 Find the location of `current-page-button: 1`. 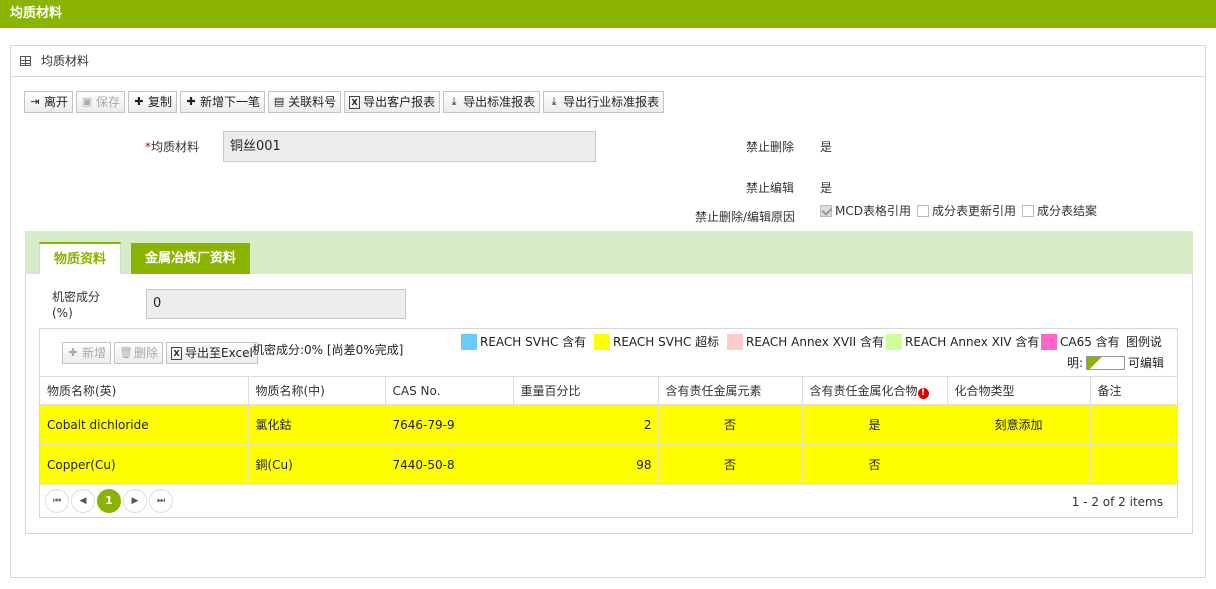

current-page-button: 1 is located at coordinates (109, 501).